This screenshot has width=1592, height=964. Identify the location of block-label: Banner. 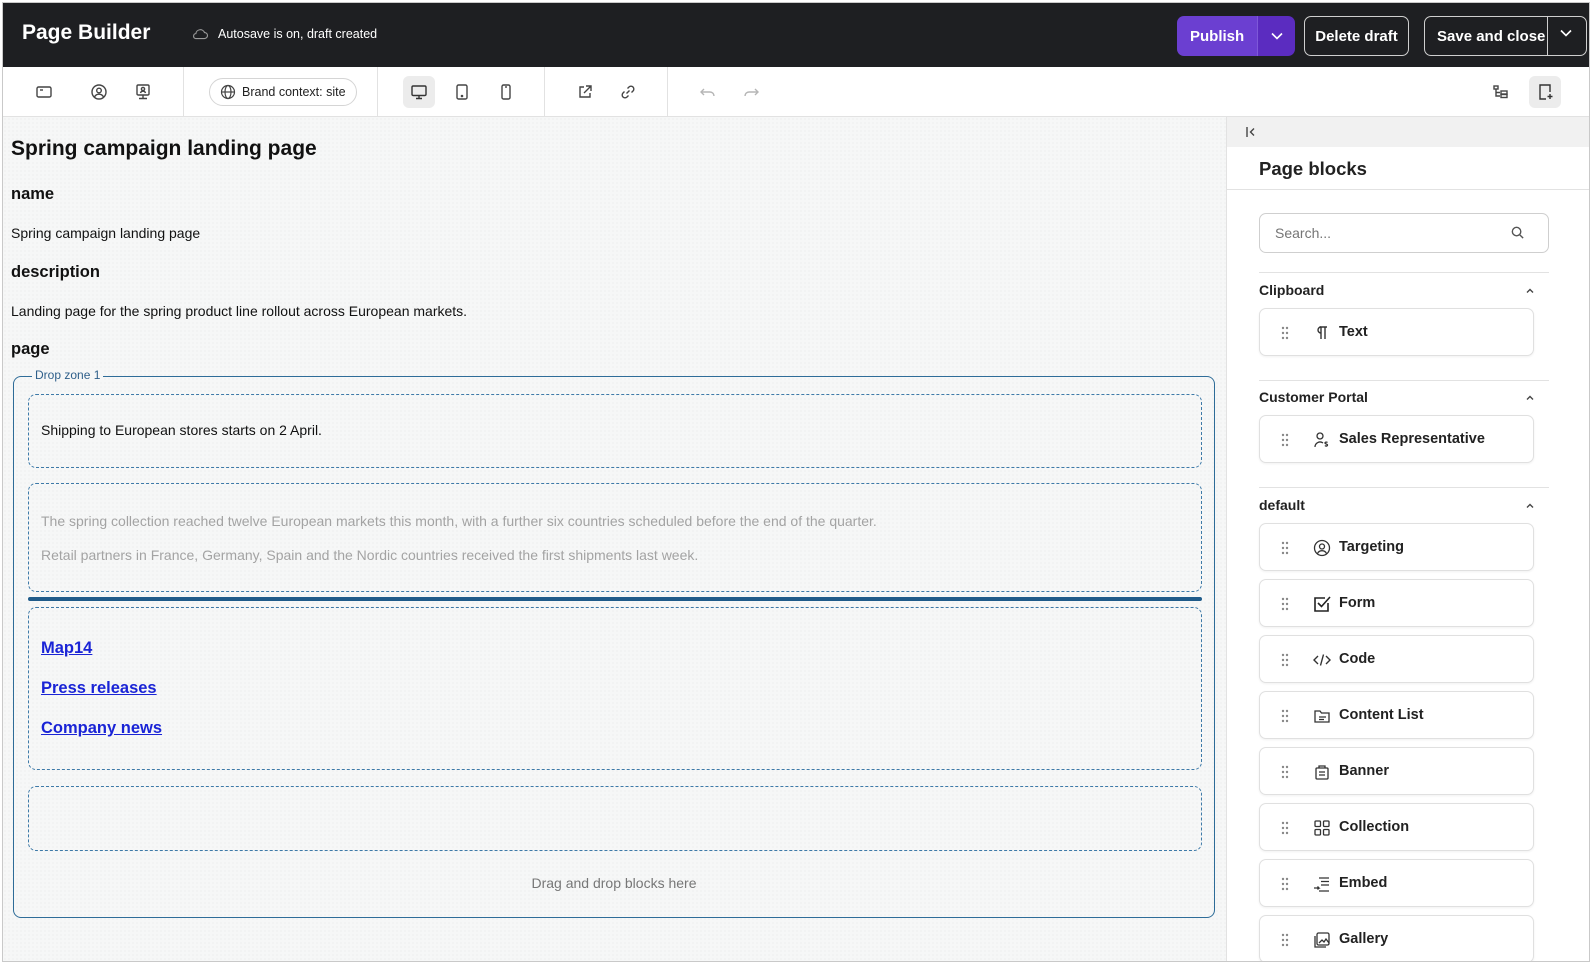
(1364, 771).